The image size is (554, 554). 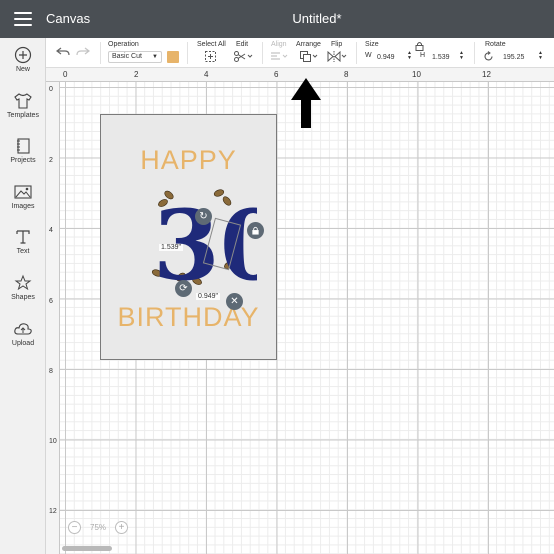 I want to click on operation-select: Basic Cut ▼, so click(x=135, y=57).